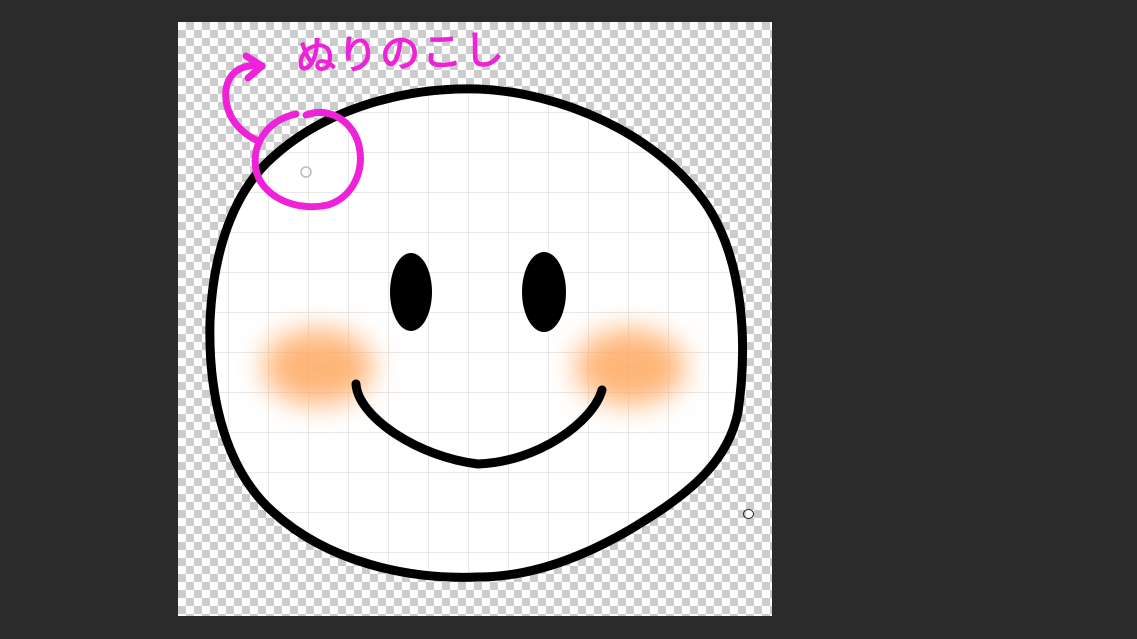  I want to click on annotation-label: ぬりのこし, so click(401, 54).